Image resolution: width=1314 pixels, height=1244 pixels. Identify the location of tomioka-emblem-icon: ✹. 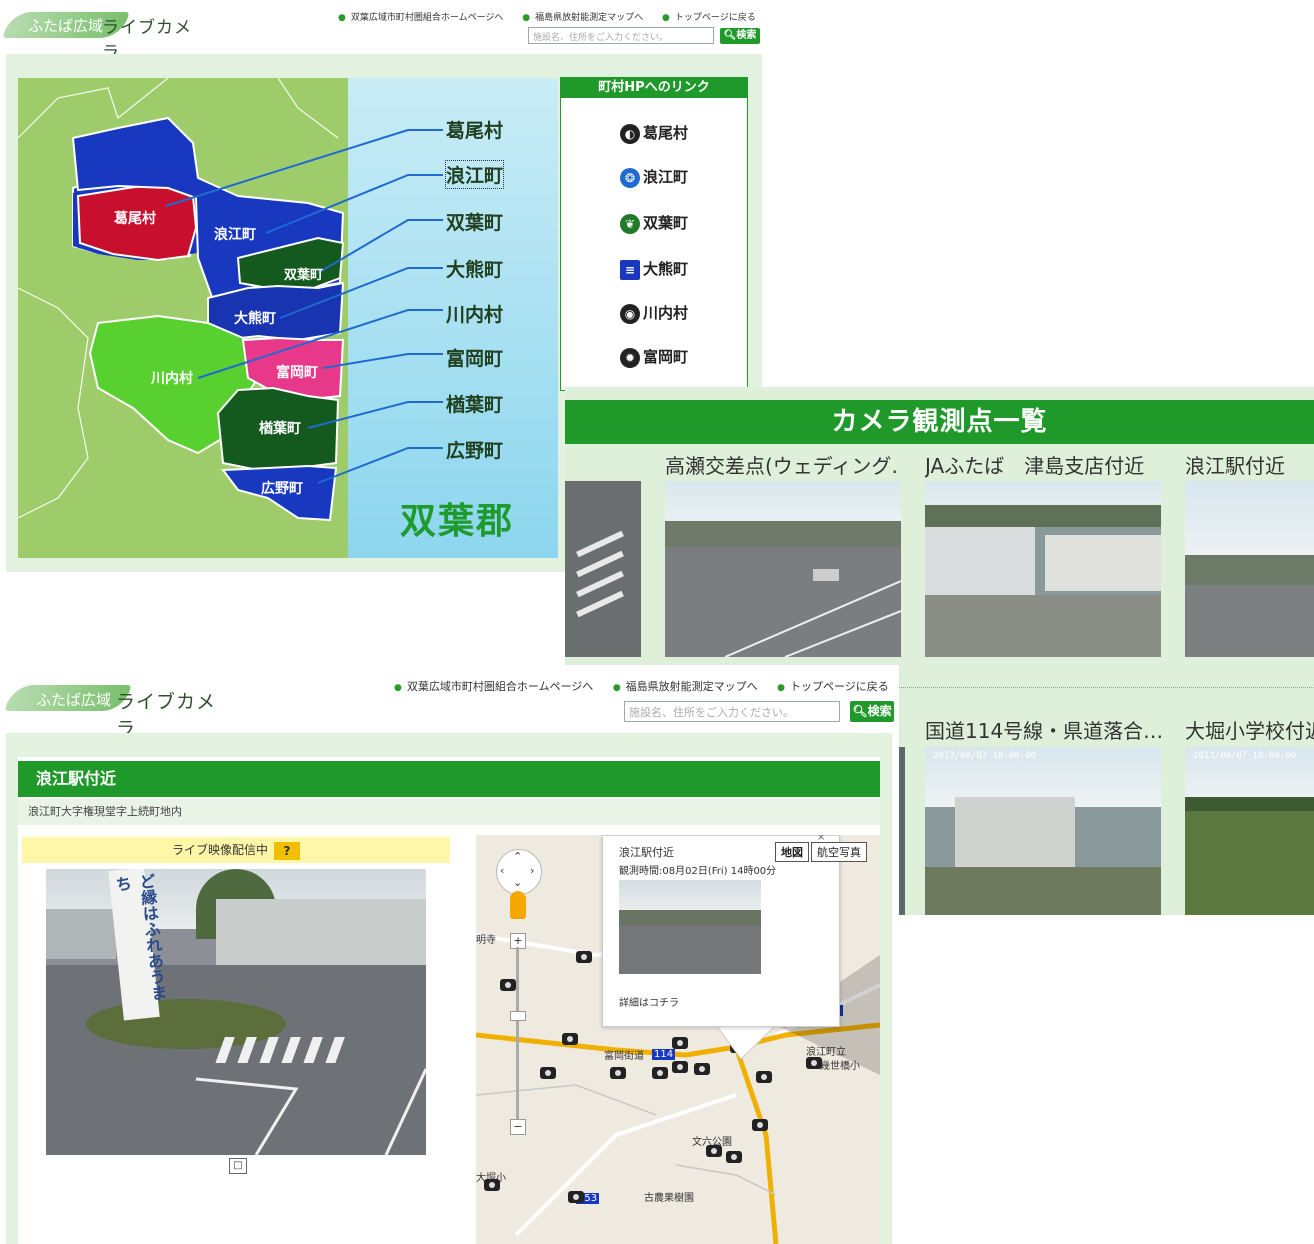
(629, 357).